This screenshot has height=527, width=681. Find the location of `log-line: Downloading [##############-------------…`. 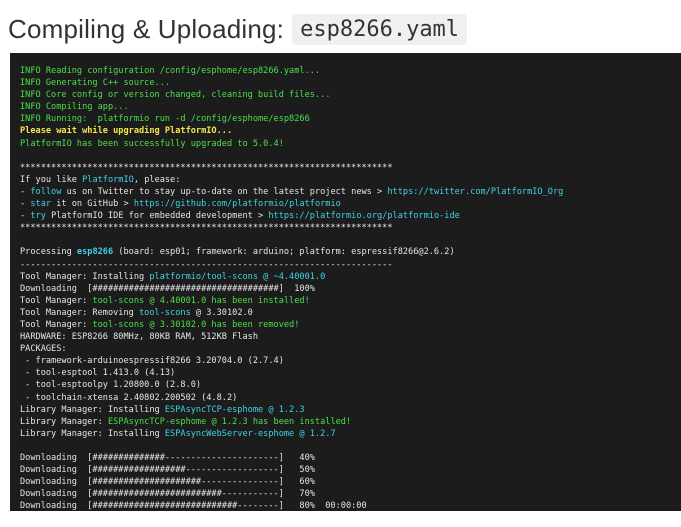

log-line: Downloading [##############-------------… is located at coordinates (350, 458).